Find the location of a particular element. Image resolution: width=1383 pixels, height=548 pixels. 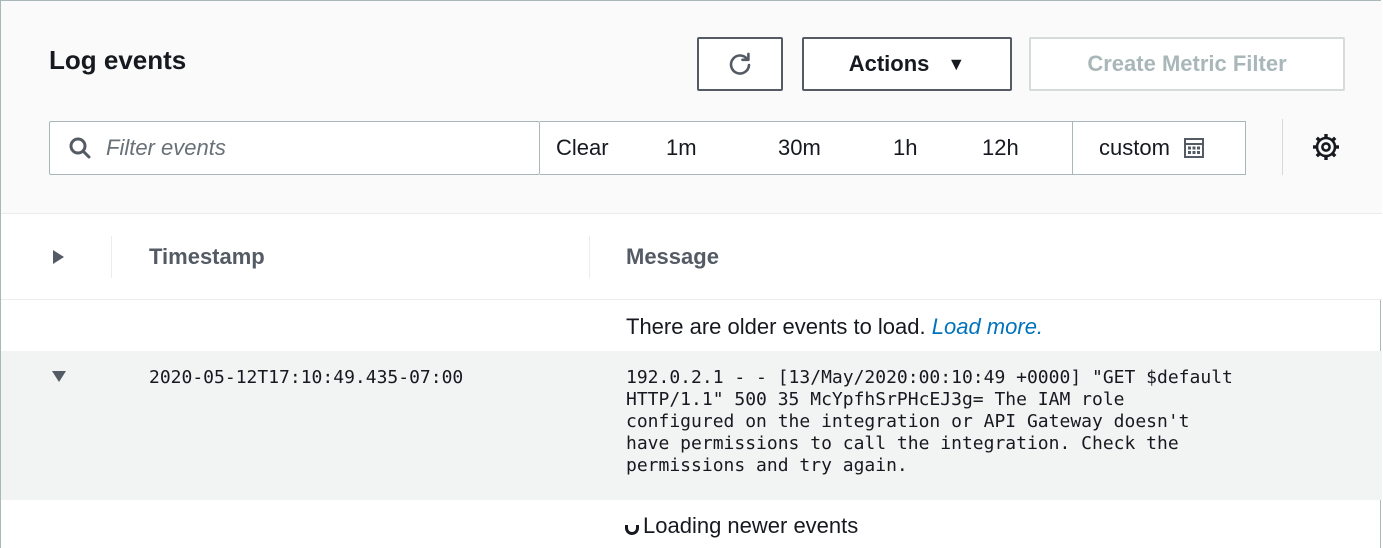

event-timestamp: 2020-05-12T17:10:49.435-07:00 is located at coordinates (306, 377).